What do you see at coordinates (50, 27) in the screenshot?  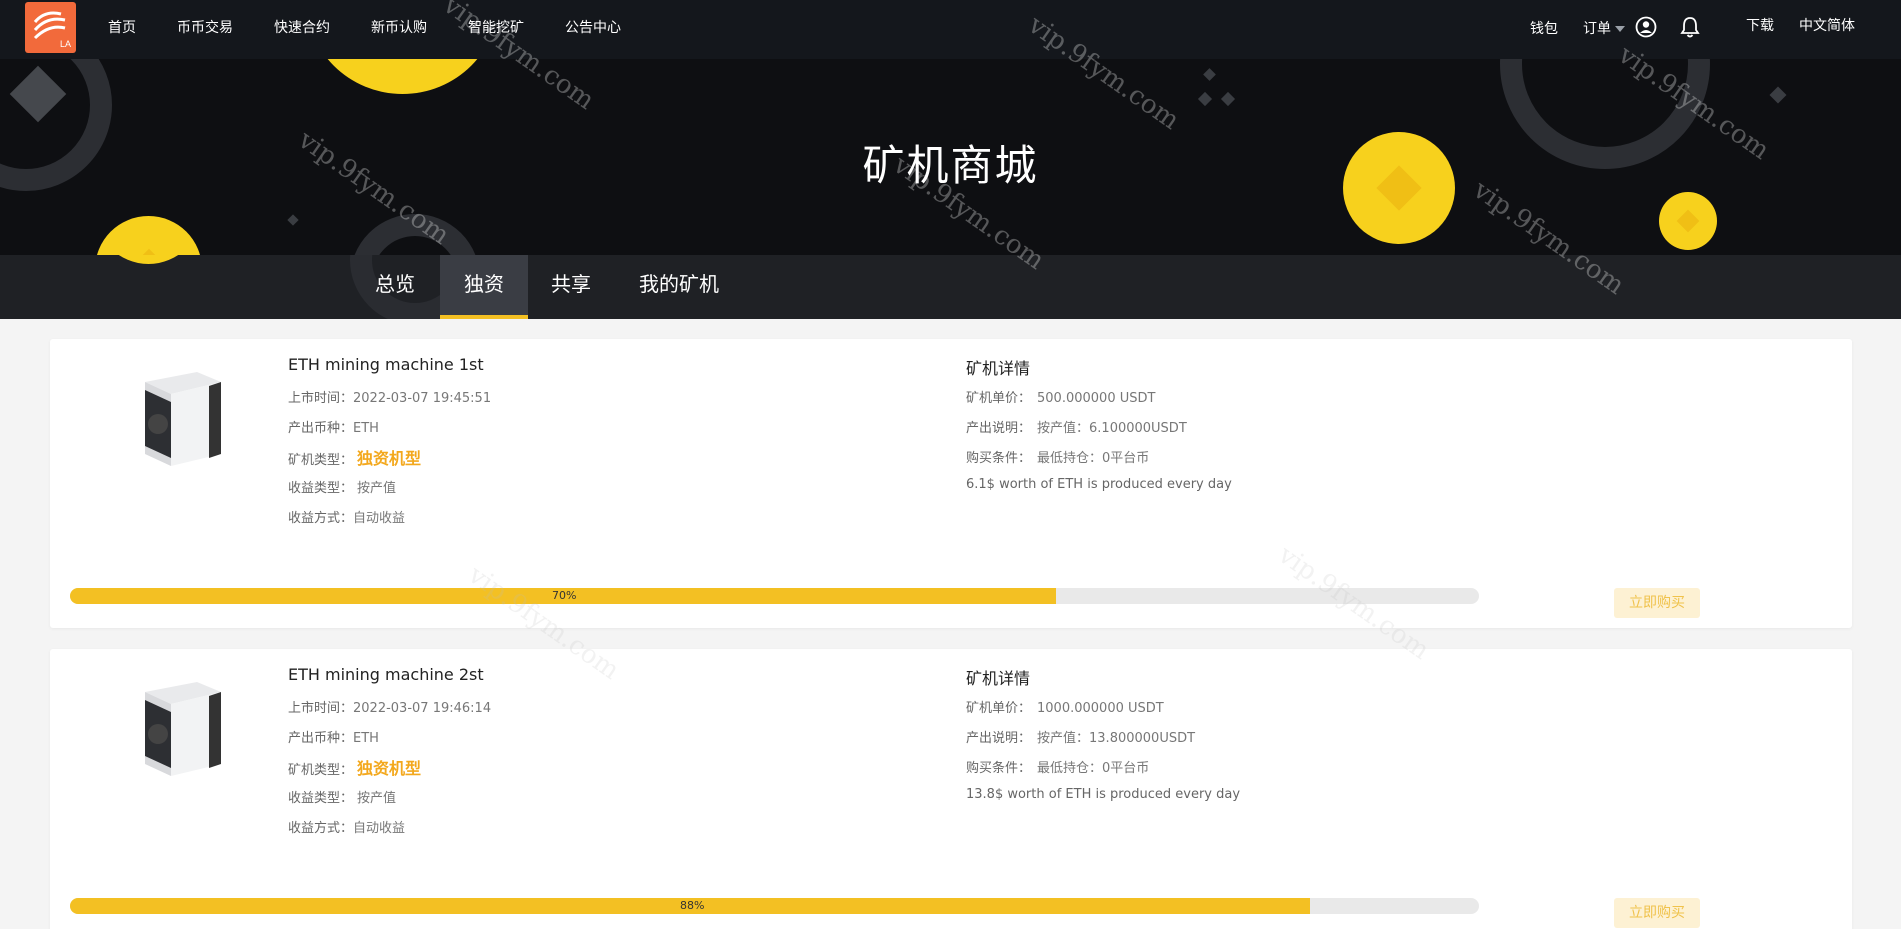 I see `logo: LA` at bounding box center [50, 27].